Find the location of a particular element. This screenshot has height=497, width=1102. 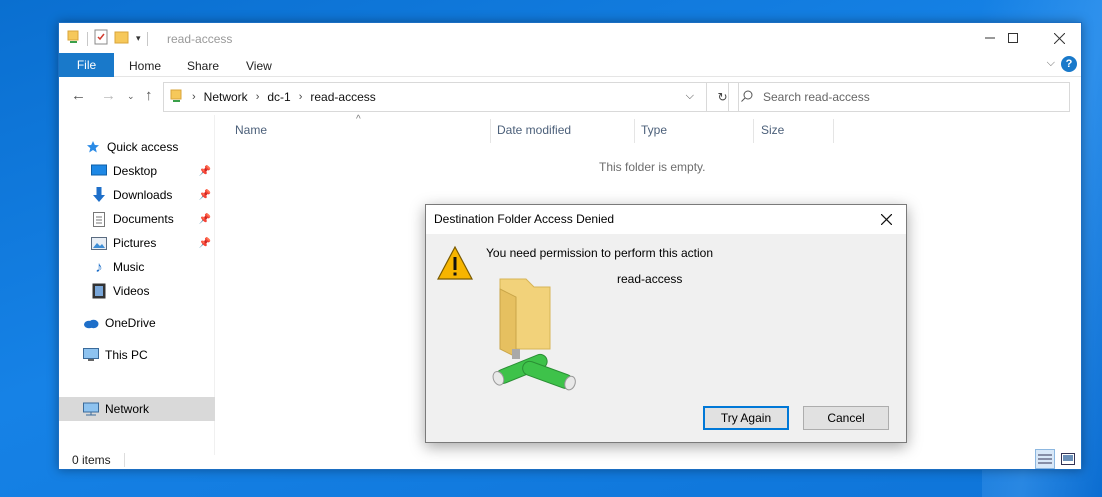

new-folder-icon is located at coordinates (122, 38).